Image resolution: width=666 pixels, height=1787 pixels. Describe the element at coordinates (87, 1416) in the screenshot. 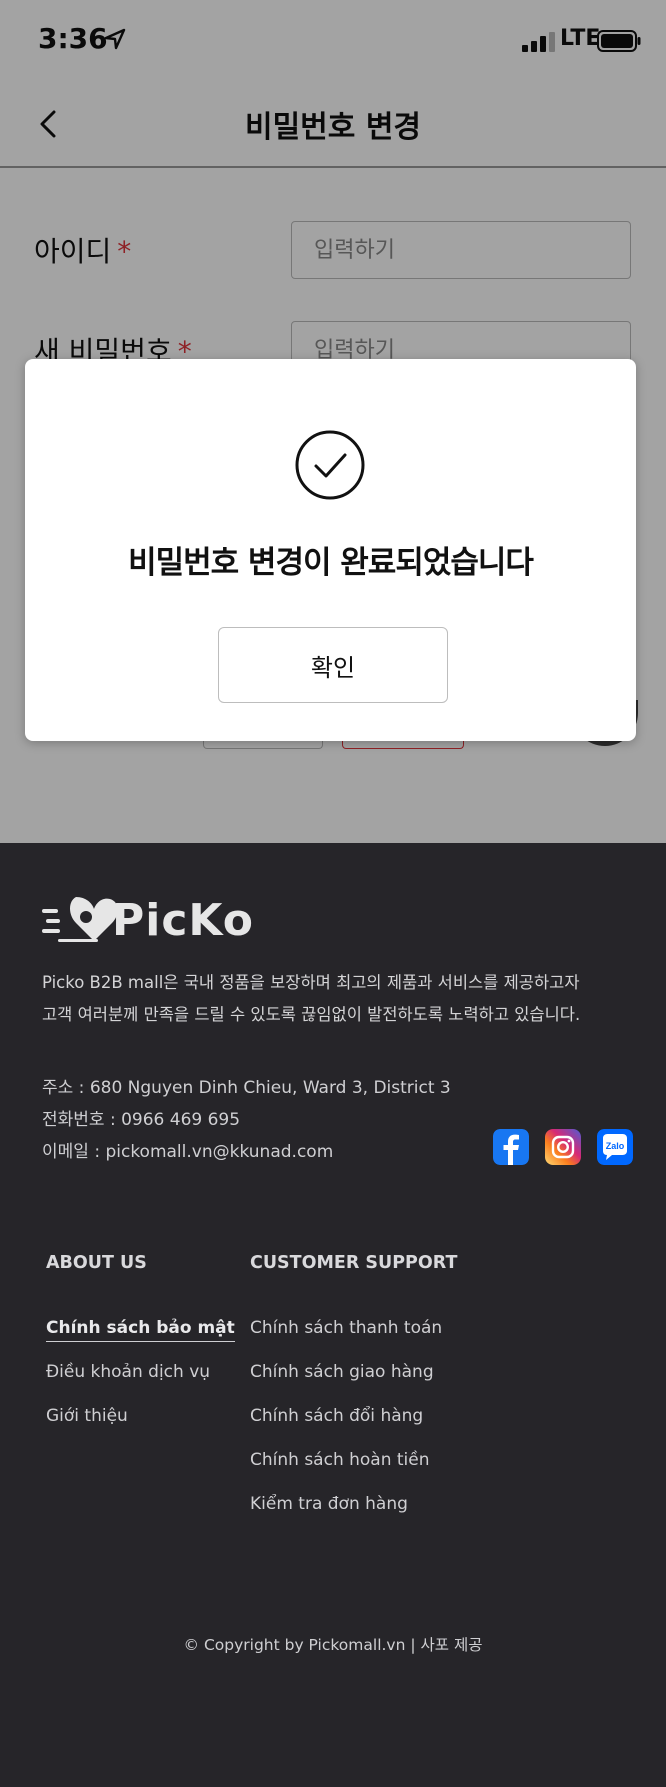

I see `about-link: Giới thiệu` at that location.